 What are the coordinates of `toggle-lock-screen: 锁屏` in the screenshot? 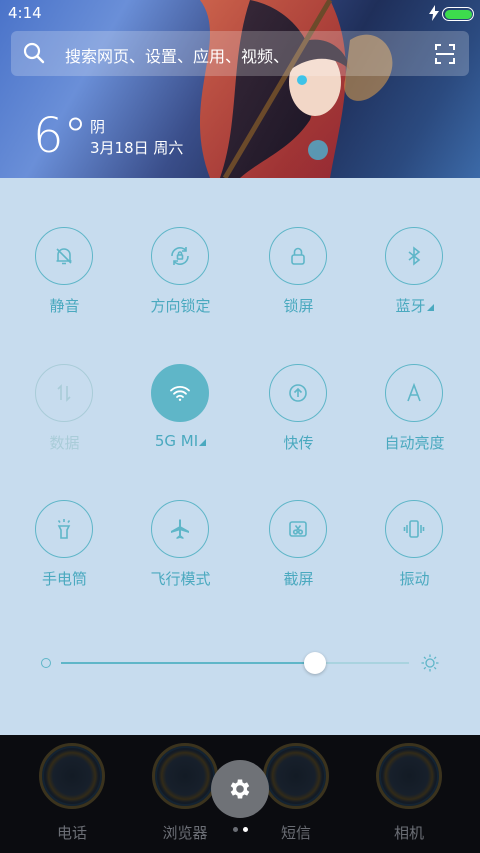 It's located at (298, 282).